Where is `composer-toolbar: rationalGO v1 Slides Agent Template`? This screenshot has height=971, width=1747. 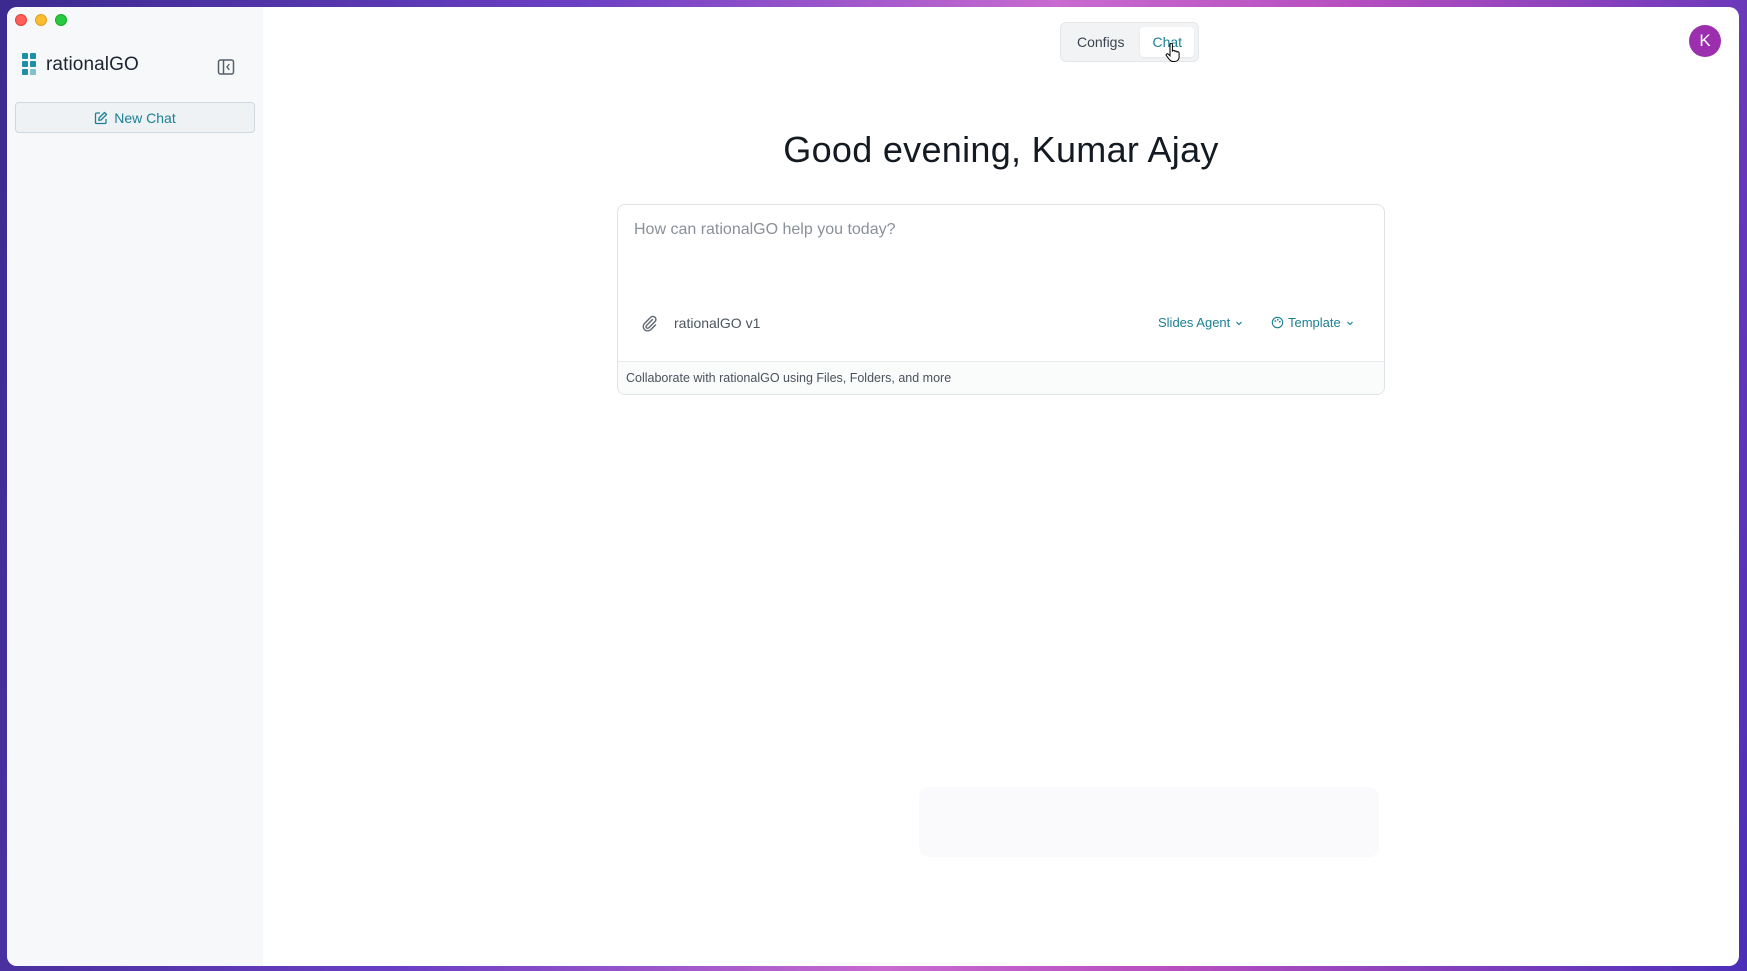
composer-toolbar: rationalGO v1 Slides Agent Template is located at coordinates (1001, 323).